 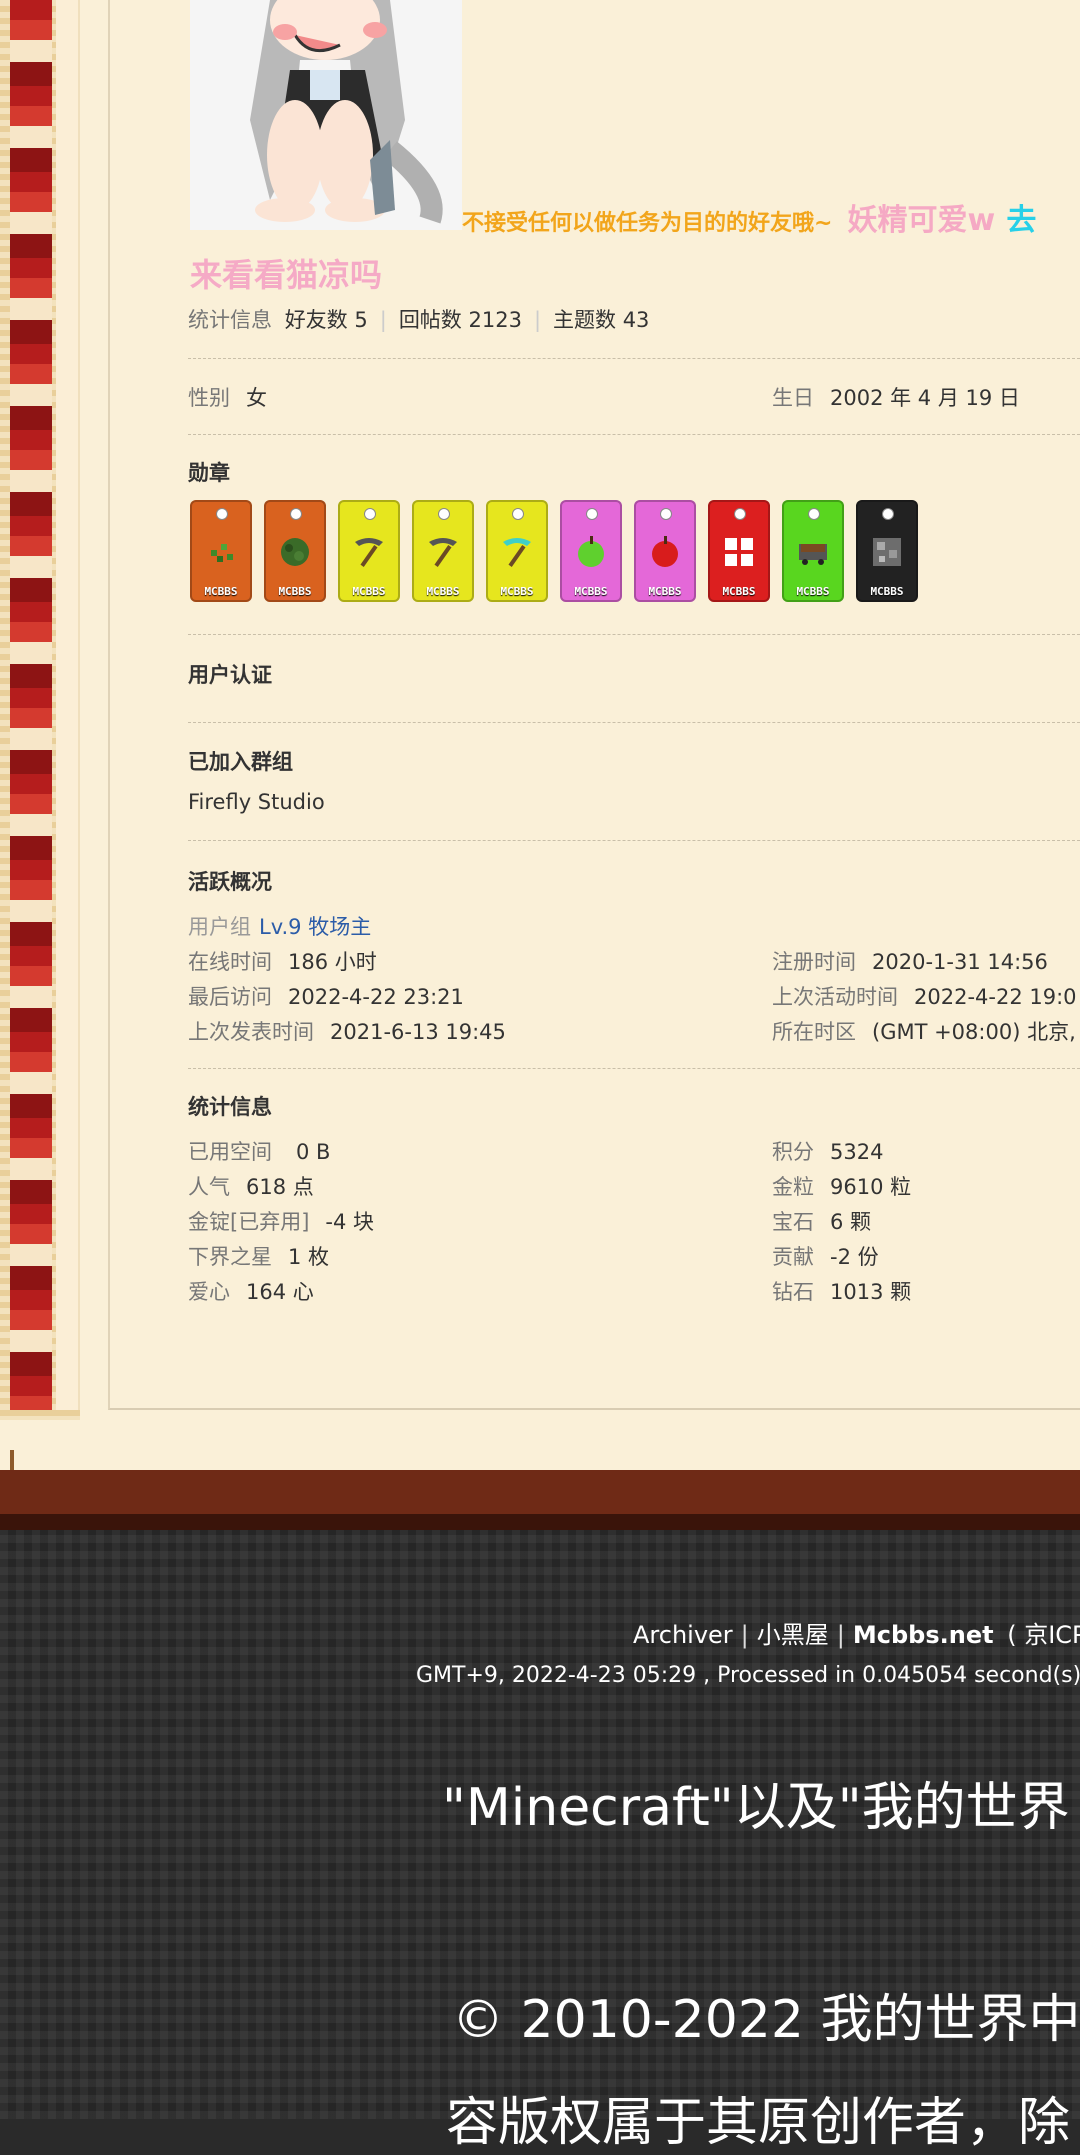 What do you see at coordinates (286, 275) in the screenshot?
I see `signature-line-2: 来看看猫凉吗` at bounding box center [286, 275].